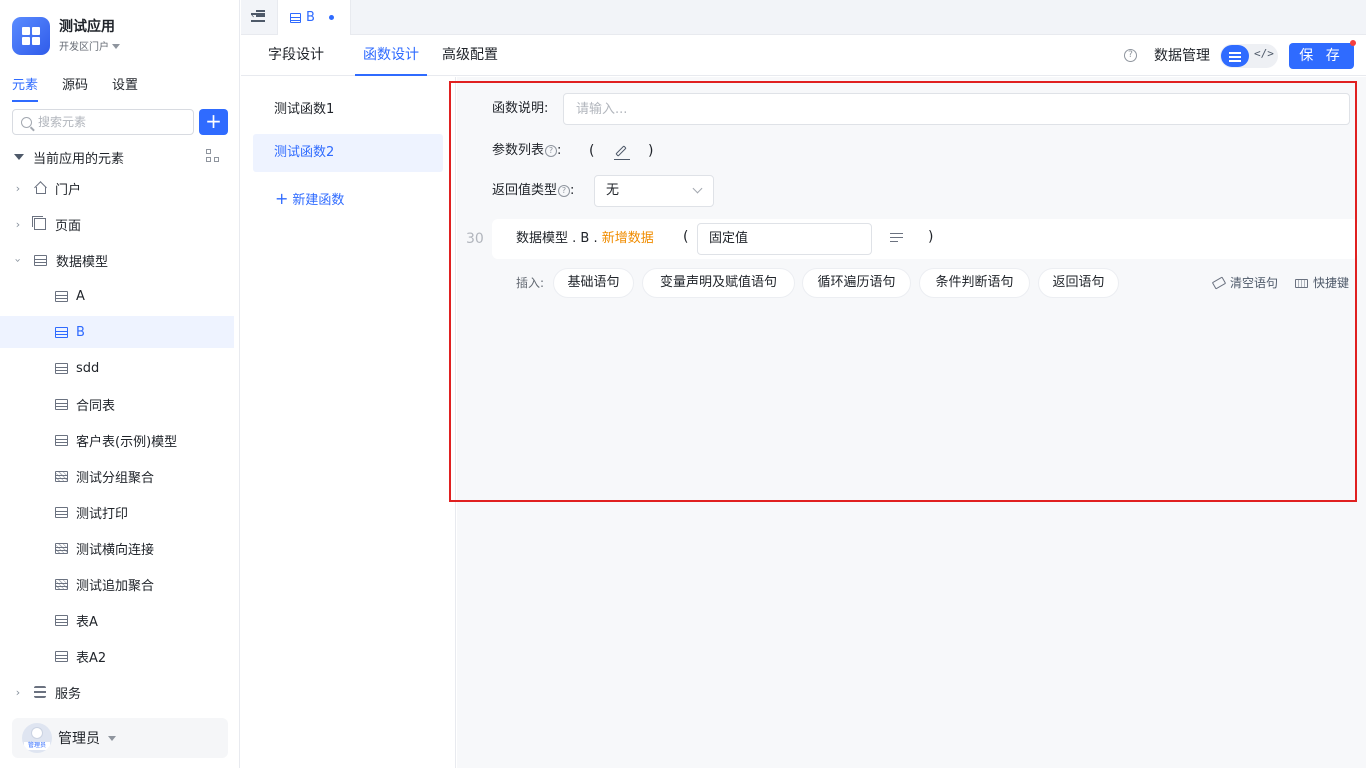  I want to click on tree-item-model-customer: 客户表(示例)模型, so click(117, 440).